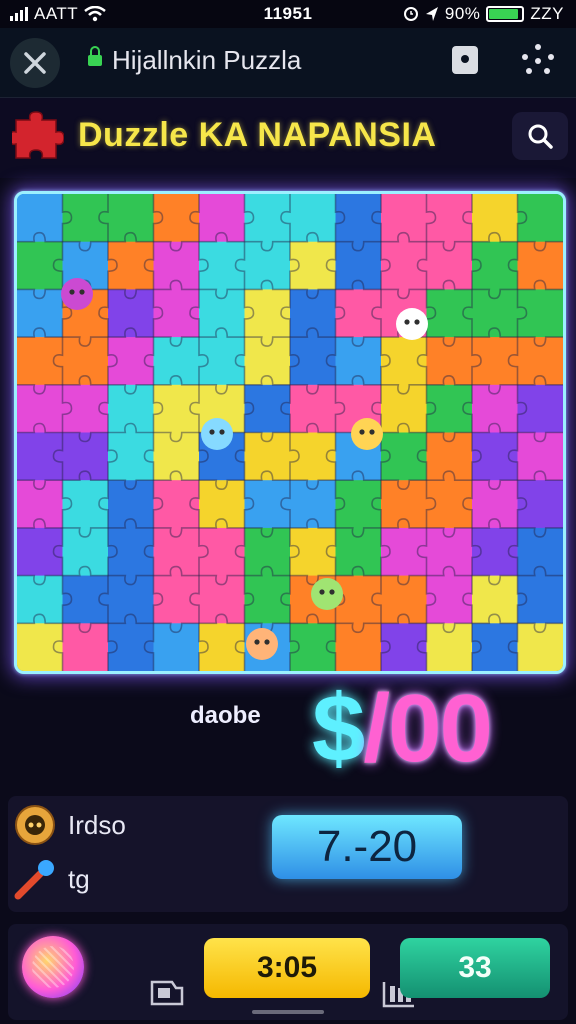  What do you see at coordinates (483, 14) in the screenshot?
I see `status-right: 90% ZZY` at bounding box center [483, 14].